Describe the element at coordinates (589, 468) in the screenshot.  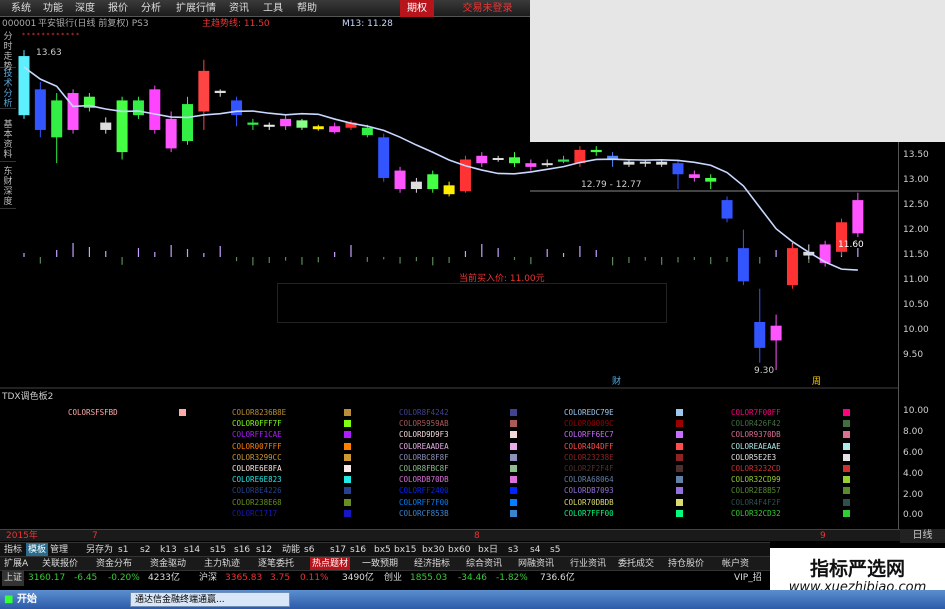
I see `palette-color-name: COLOR2F2F4F` at that location.